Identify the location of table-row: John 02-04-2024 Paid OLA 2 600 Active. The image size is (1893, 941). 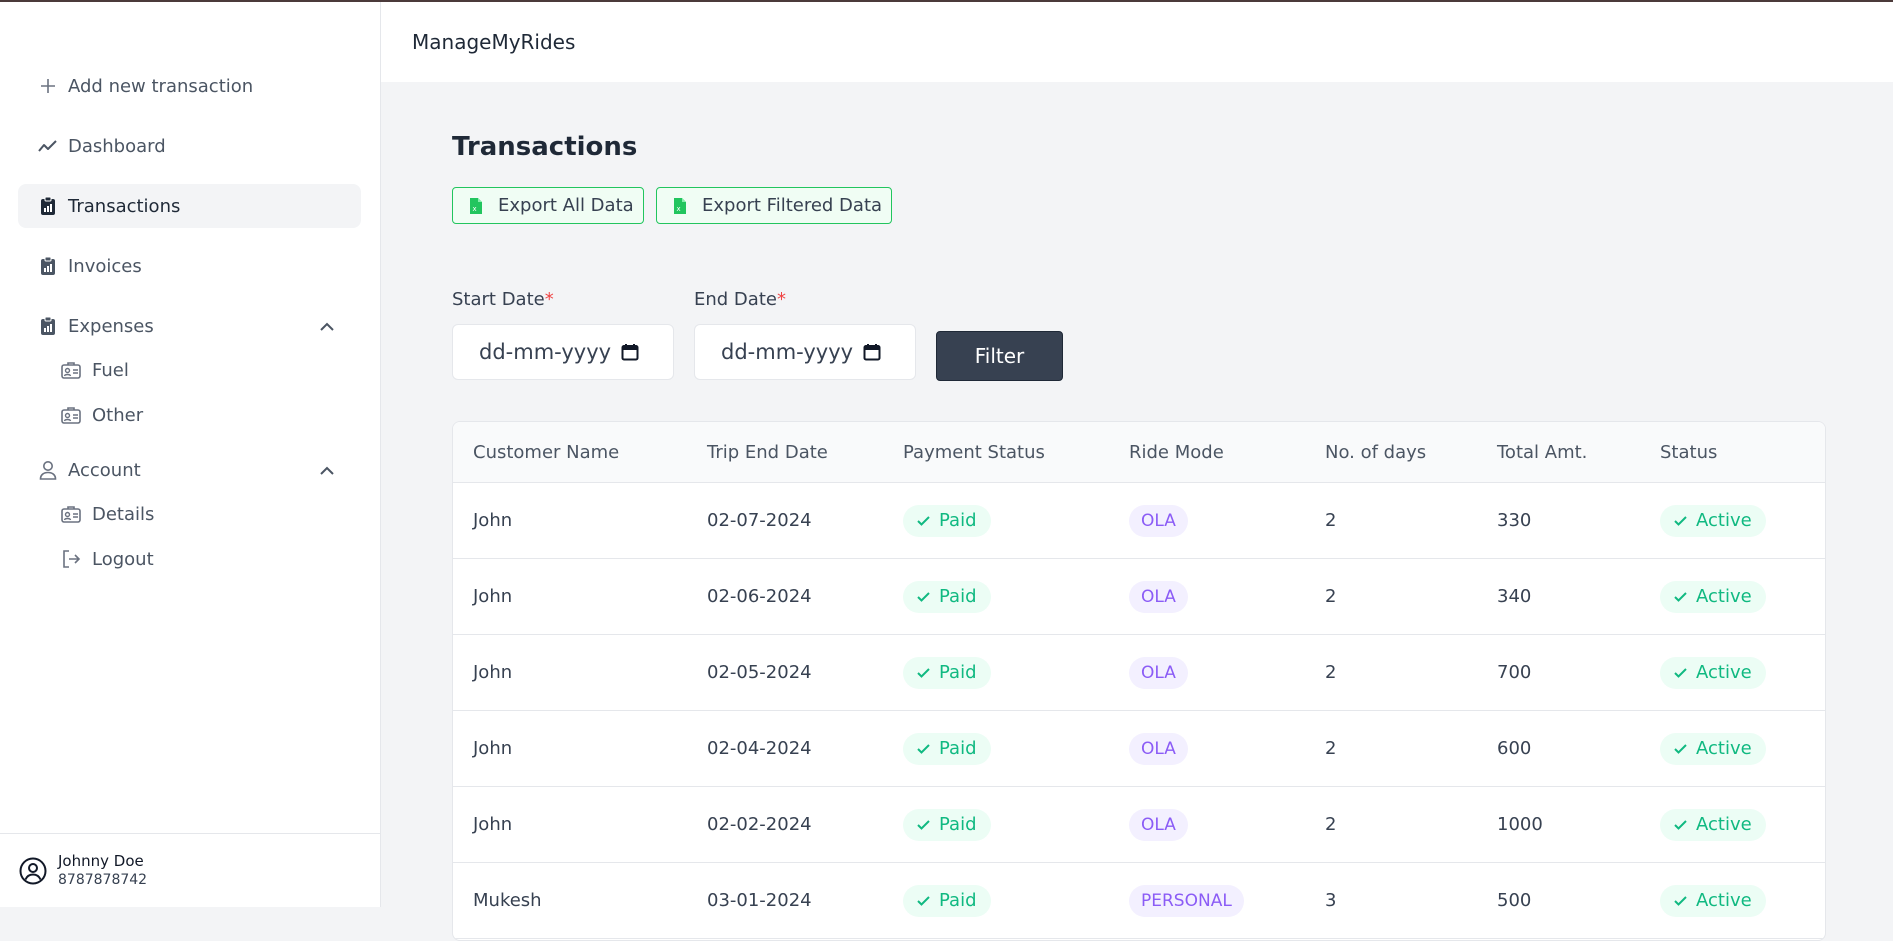
(1139, 749).